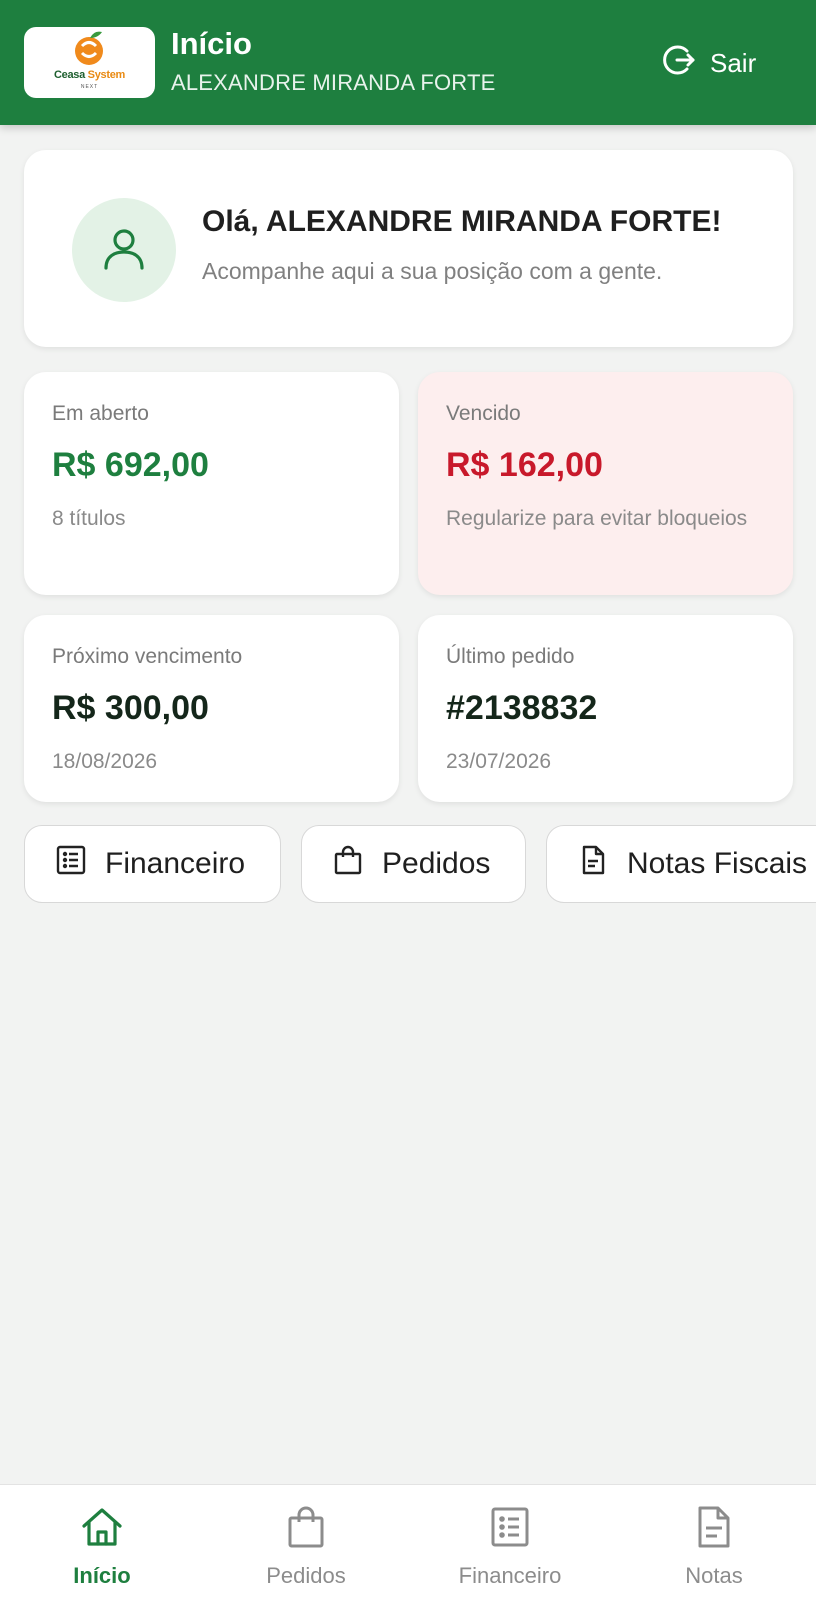 The image size is (816, 1600). Describe the element at coordinates (211, 43) in the screenshot. I see `page-title: Início` at that location.